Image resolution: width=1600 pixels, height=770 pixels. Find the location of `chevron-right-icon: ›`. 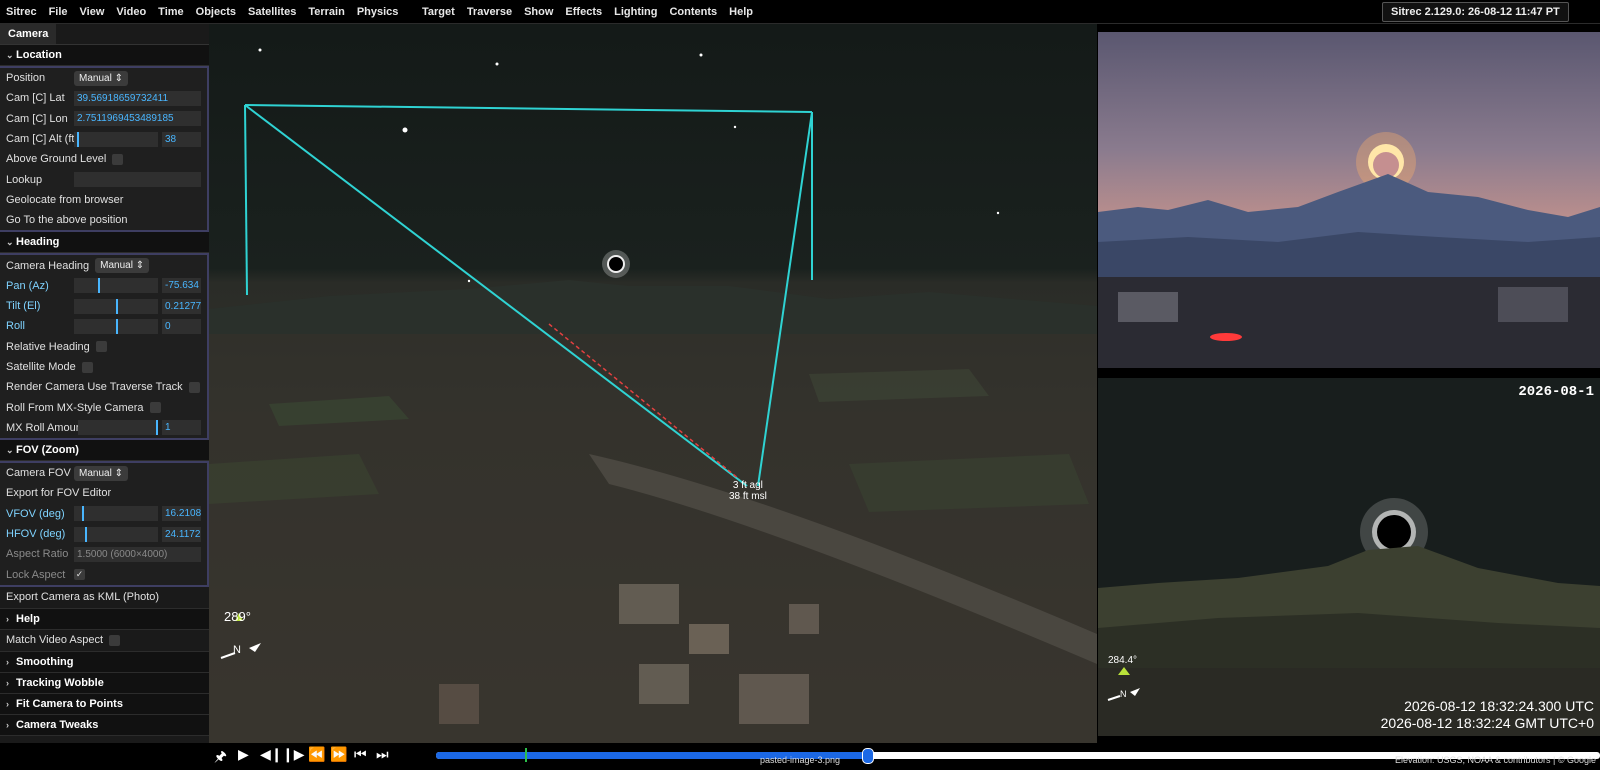

chevron-right-icon: › is located at coordinates (7, 661).